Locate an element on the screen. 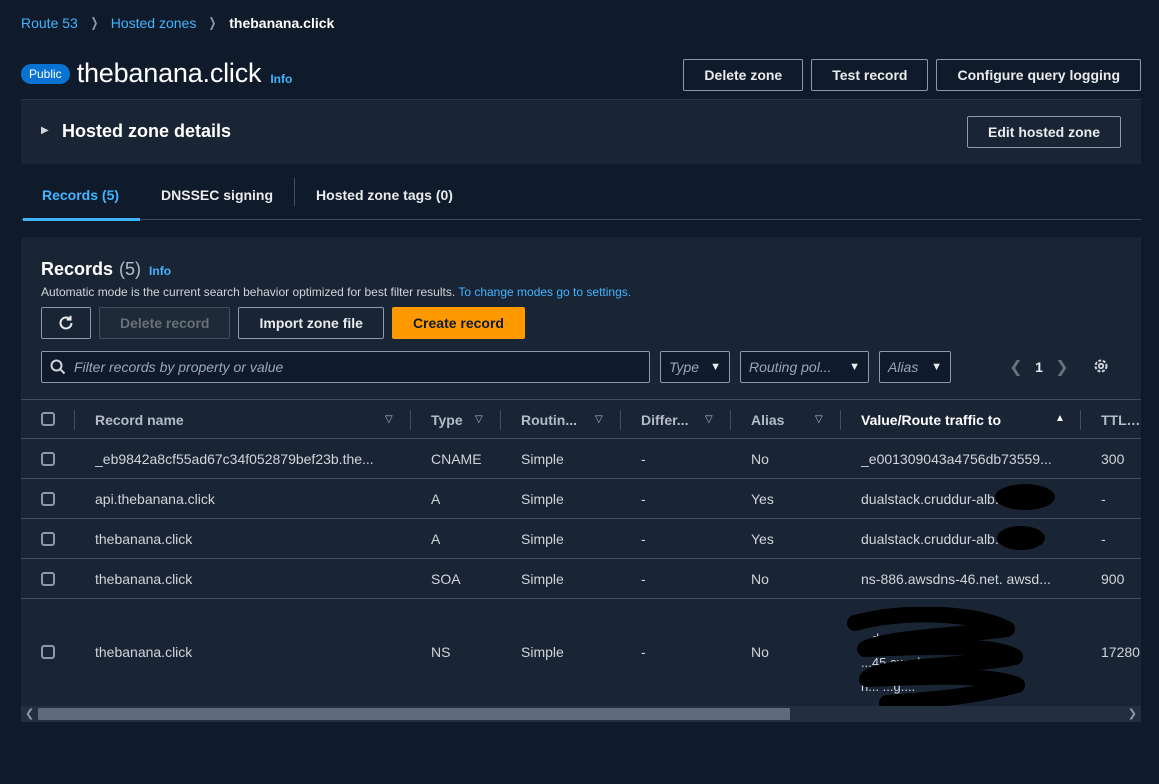 This screenshot has width=1159, height=784. scroll-right-icon: ❯ is located at coordinates (1132, 713).